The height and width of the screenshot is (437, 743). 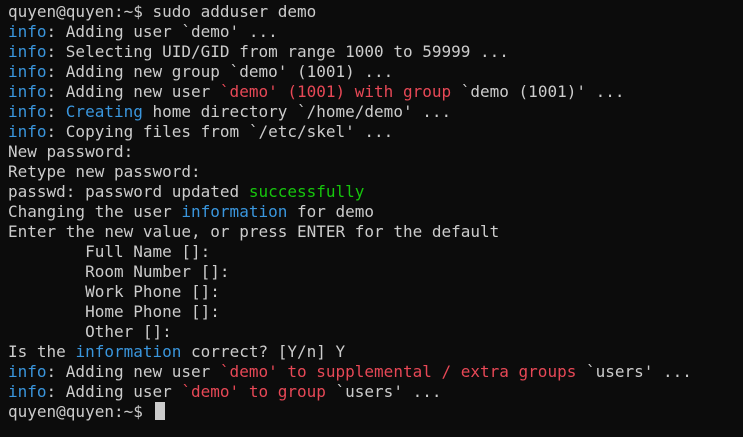 I want to click on terminal-text-segment: correct? [Y/n] Y, so click(x=263, y=351).